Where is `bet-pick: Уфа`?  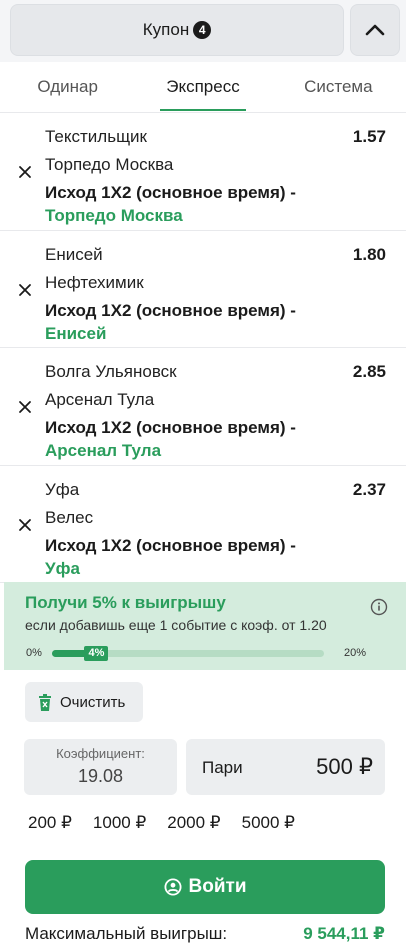 bet-pick: Уфа is located at coordinates (62, 568).